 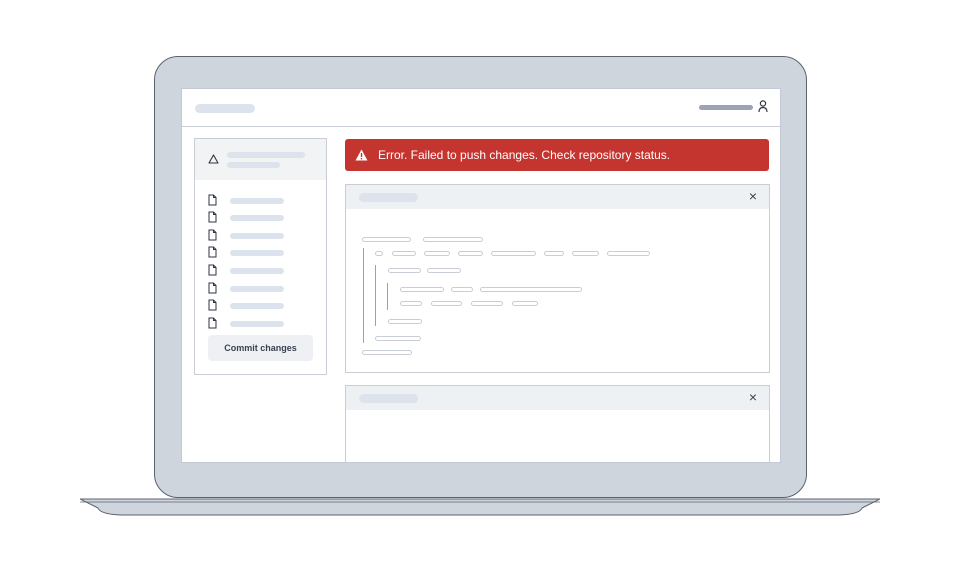 I want to click on sidebar-header, so click(x=260, y=159).